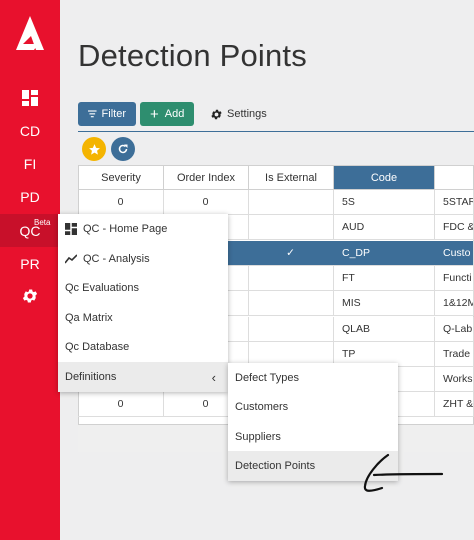 This screenshot has height=540, width=474. Describe the element at coordinates (113, 114) in the screenshot. I see `filter-label: Filter` at that location.